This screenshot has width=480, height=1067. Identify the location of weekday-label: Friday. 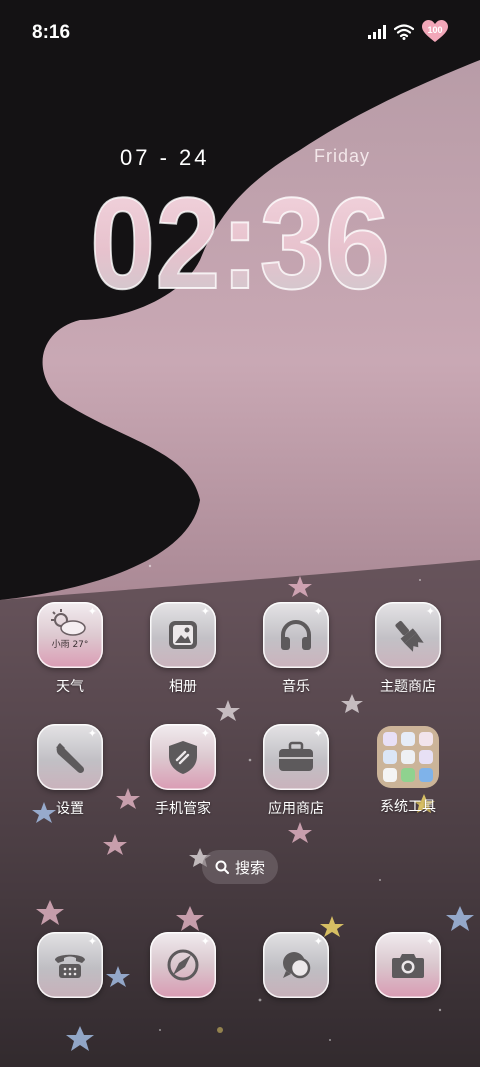
(342, 156).